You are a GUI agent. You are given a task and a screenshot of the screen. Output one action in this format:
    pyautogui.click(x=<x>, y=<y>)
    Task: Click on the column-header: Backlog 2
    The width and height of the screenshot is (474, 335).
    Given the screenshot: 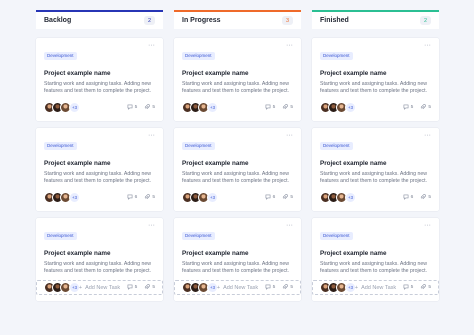 What is the action you would take?
    pyautogui.click(x=99, y=19)
    